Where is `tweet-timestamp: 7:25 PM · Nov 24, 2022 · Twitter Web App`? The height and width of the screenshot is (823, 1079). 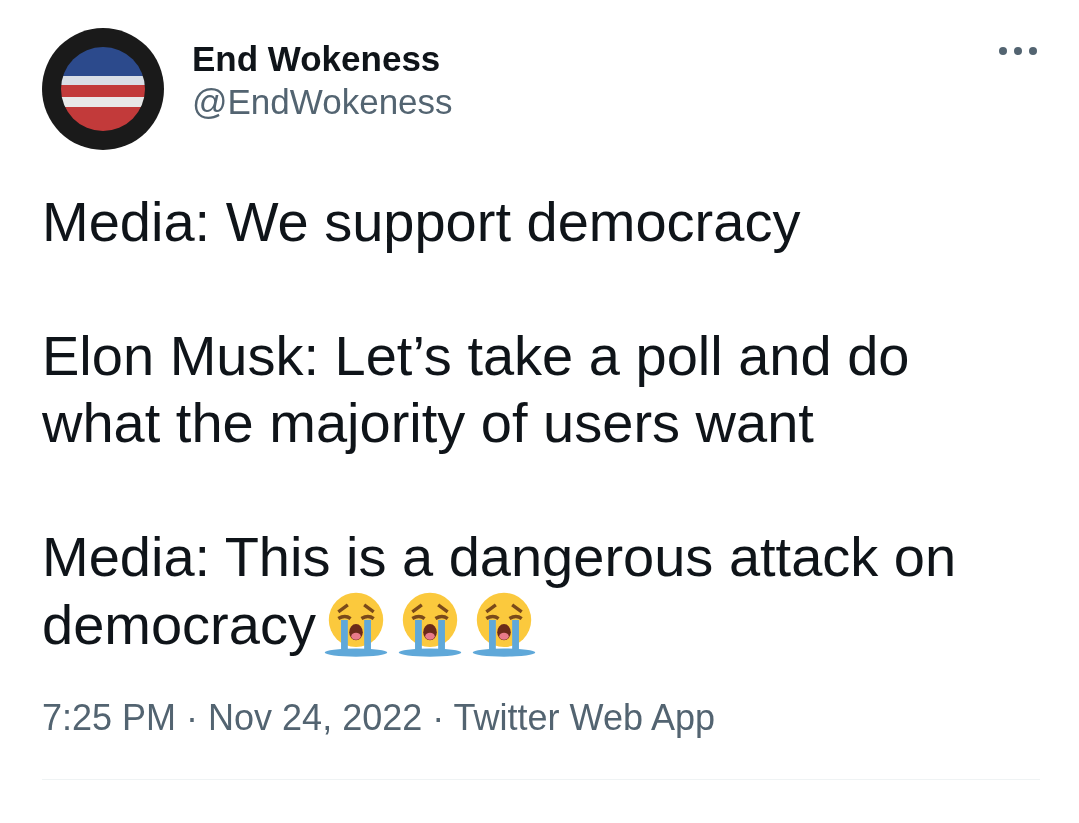 tweet-timestamp: 7:25 PM · Nov 24, 2022 · Twitter Web App is located at coordinates (379, 718).